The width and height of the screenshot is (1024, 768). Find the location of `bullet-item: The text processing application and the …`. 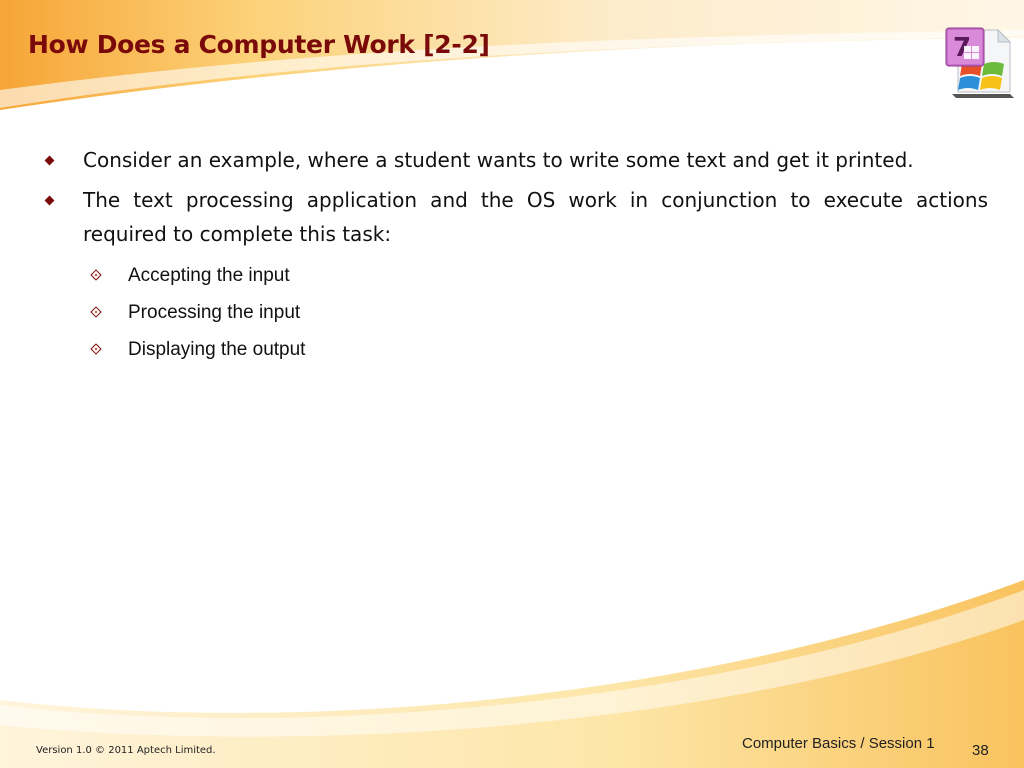

bullet-item: The text processing application and the … is located at coordinates (516, 217).